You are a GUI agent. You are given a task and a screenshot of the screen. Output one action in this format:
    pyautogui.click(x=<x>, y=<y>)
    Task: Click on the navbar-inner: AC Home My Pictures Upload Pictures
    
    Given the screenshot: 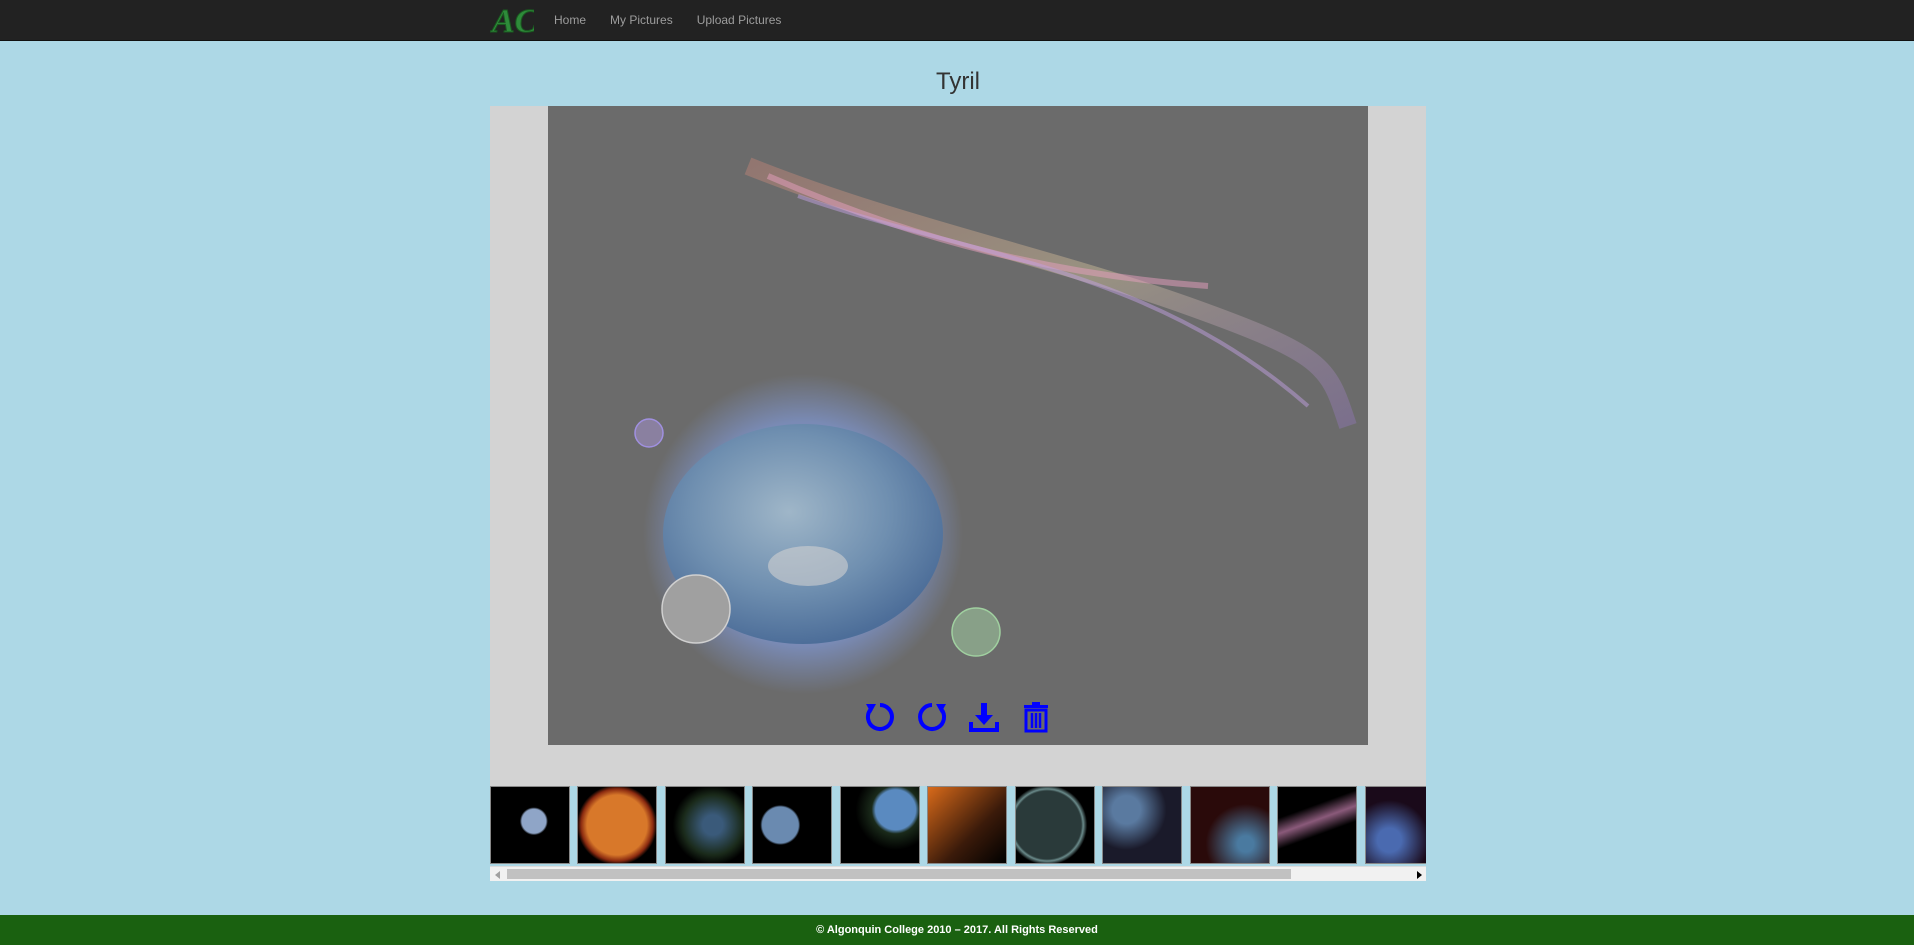 What is the action you would take?
    pyautogui.click(x=642, y=20)
    